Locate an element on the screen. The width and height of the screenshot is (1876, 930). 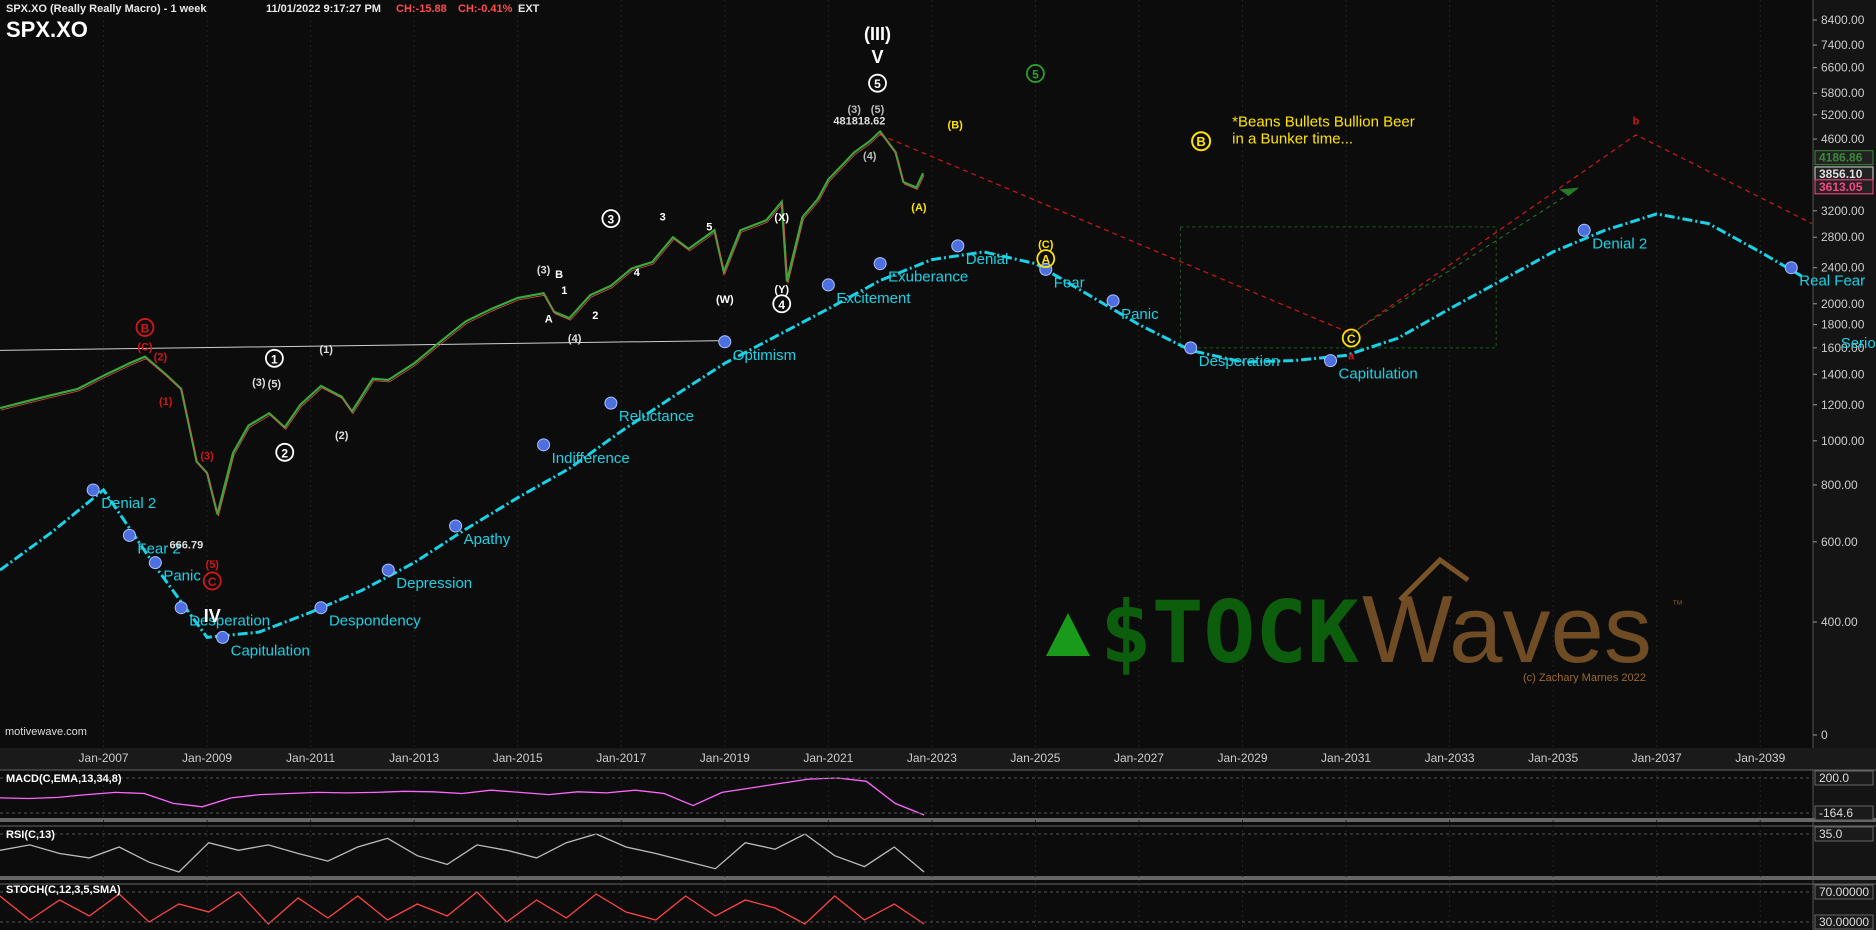
wave-label: (1) is located at coordinates (166, 402).